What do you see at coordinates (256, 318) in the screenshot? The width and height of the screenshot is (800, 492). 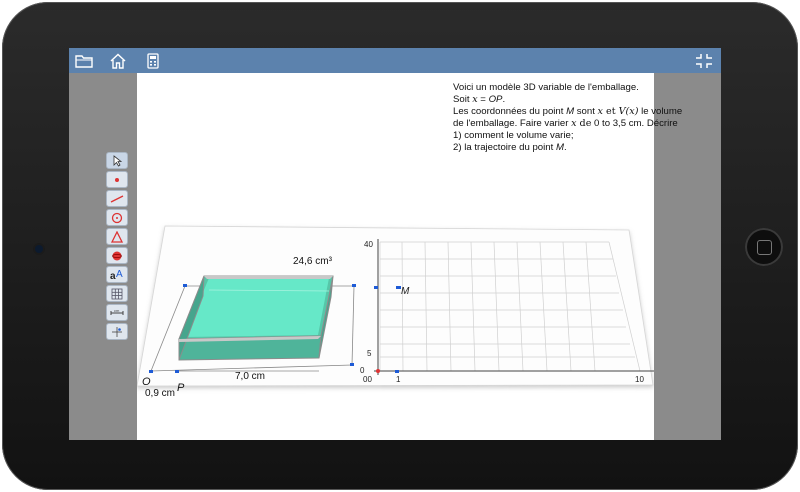 I see `box-model` at bounding box center [256, 318].